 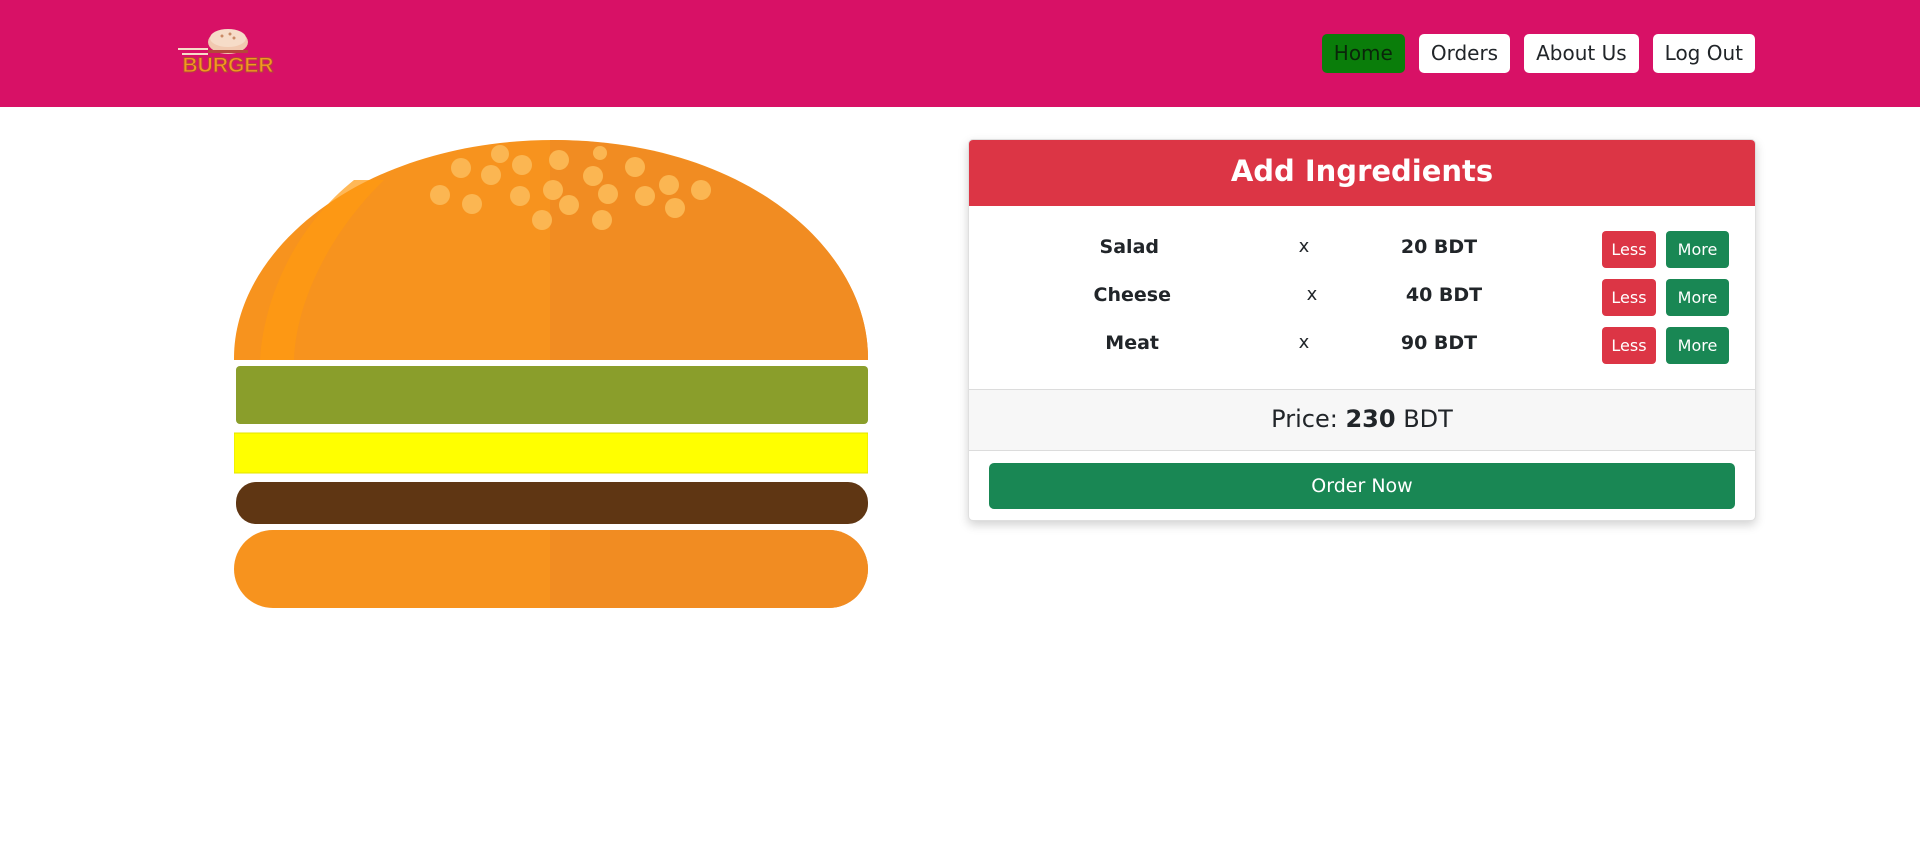 What do you see at coordinates (1132, 343) in the screenshot?
I see `ingredient-name: Meat` at bounding box center [1132, 343].